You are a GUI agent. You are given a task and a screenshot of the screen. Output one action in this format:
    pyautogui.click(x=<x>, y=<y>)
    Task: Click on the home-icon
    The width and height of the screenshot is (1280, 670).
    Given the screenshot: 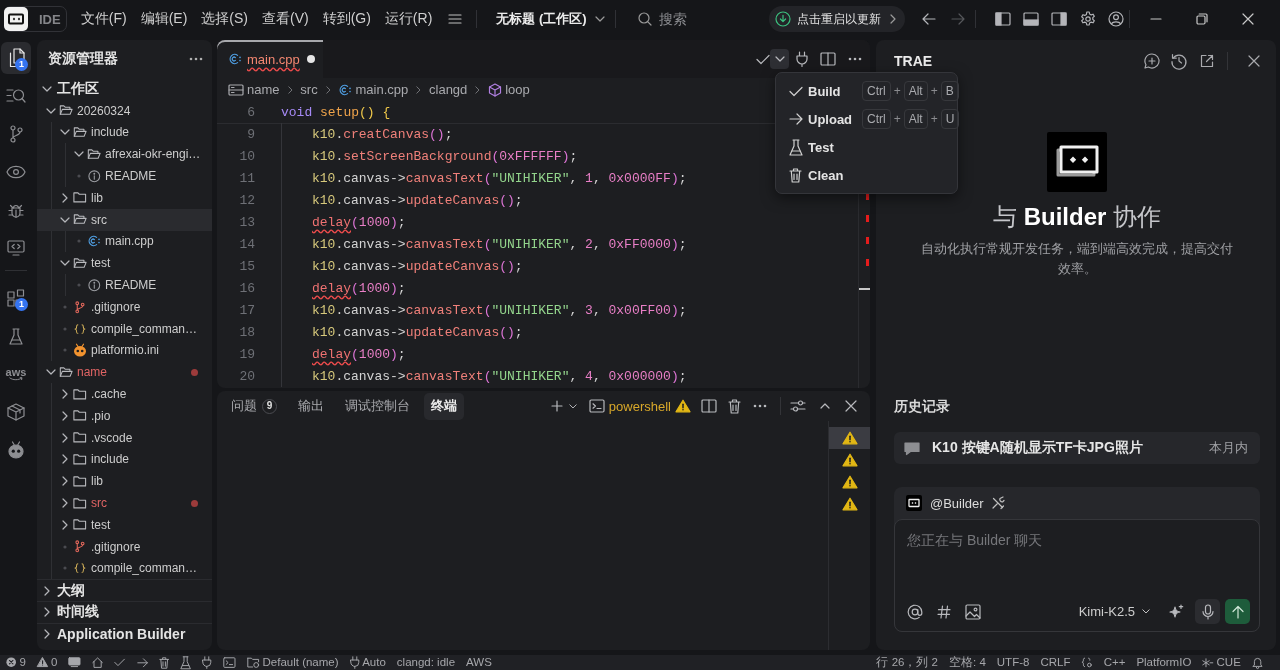 What is the action you would take?
    pyautogui.click(x=98, y=662)
    